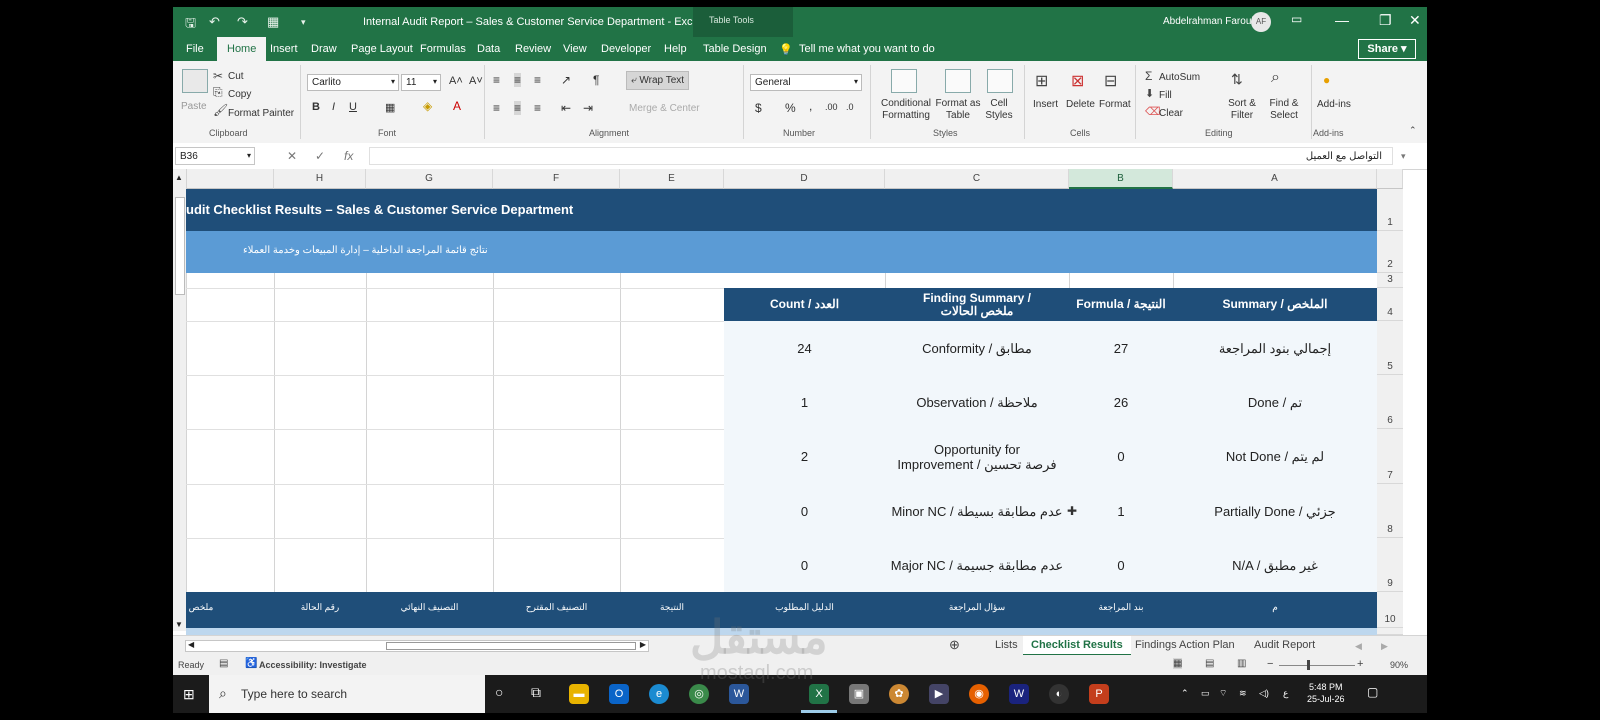  I want to click on collapse-ribbon-icon: ⌃, so click(1413, 130).